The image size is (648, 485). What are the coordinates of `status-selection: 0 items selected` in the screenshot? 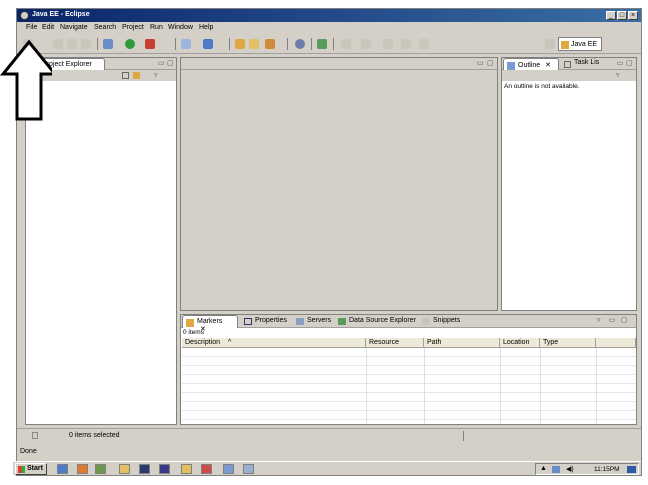 It's located at (94, 435).